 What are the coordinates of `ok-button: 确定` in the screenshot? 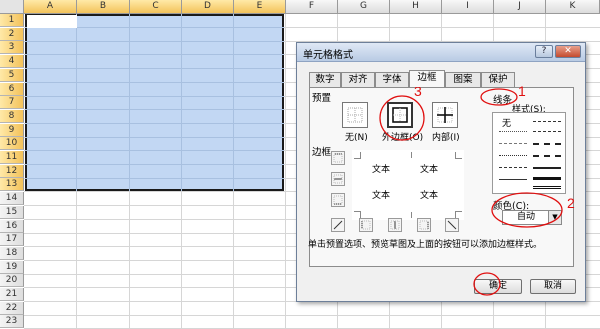 It's located at (498, 286).